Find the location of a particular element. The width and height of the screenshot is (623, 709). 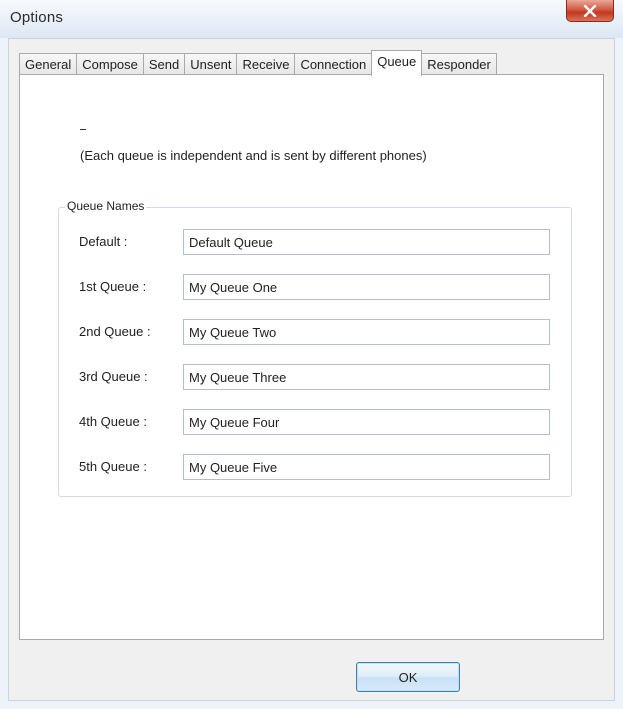

tab-general: General is located at coordinates (48, 64).